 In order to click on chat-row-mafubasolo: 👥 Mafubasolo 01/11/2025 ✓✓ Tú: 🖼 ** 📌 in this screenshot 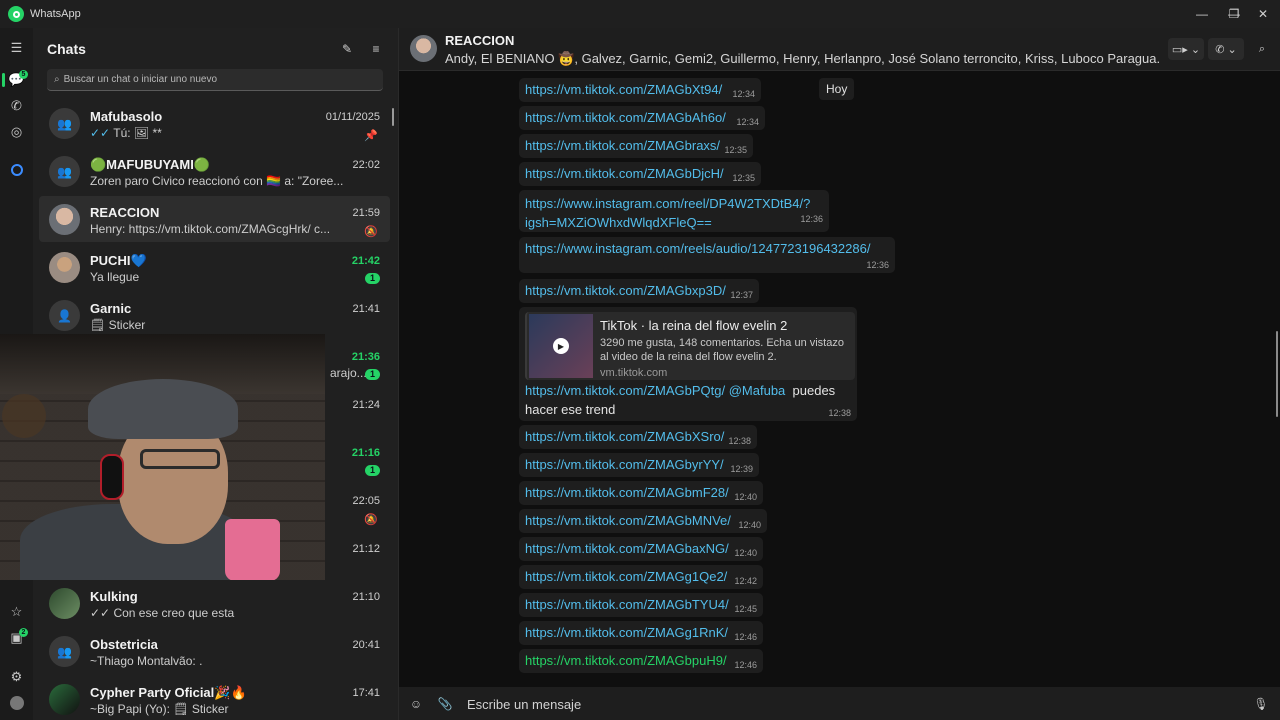, I will do `click(214, 123)`.